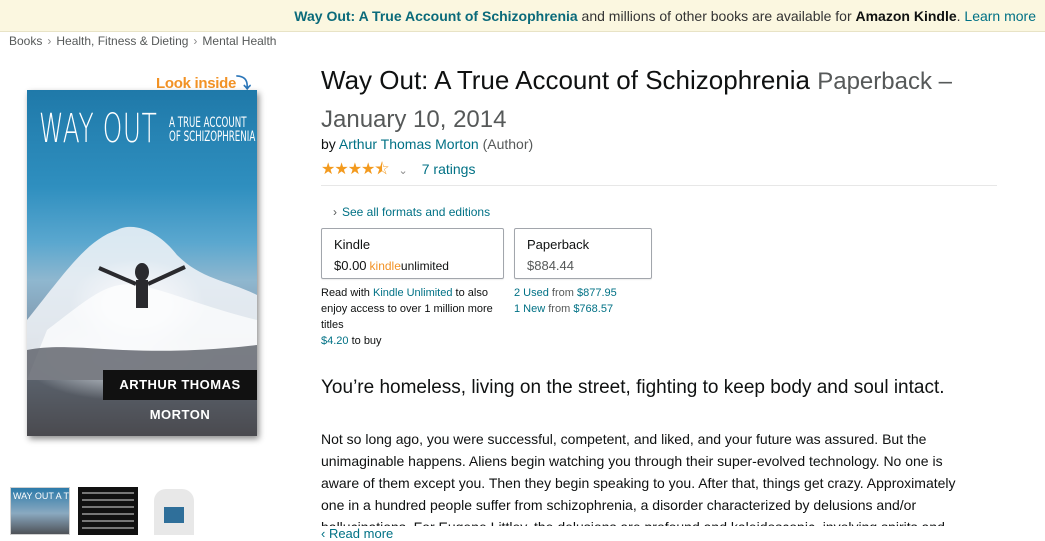  Describe the element at coordinates (409, 266) in the screenshot. I see `kindle-unlimited-logo: kindleunlimited` at that location.